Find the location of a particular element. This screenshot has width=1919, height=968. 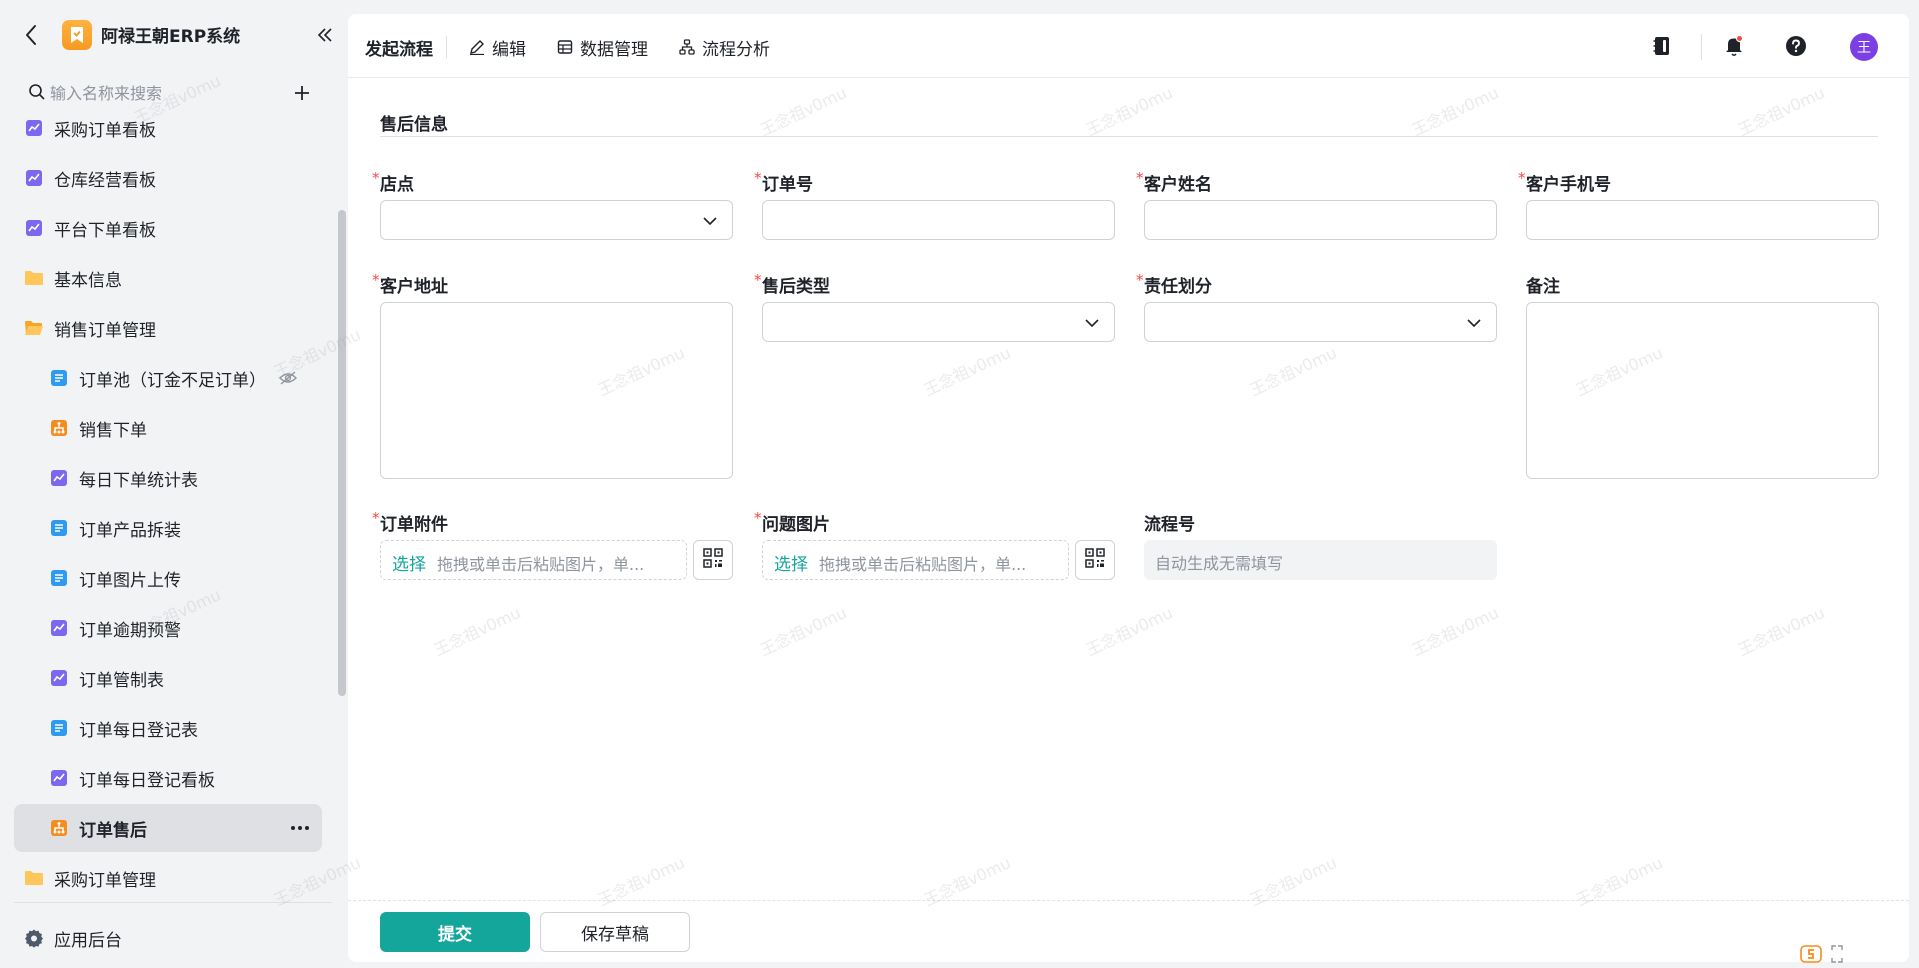

customer-name-field is located at coordinates (1320, 220).